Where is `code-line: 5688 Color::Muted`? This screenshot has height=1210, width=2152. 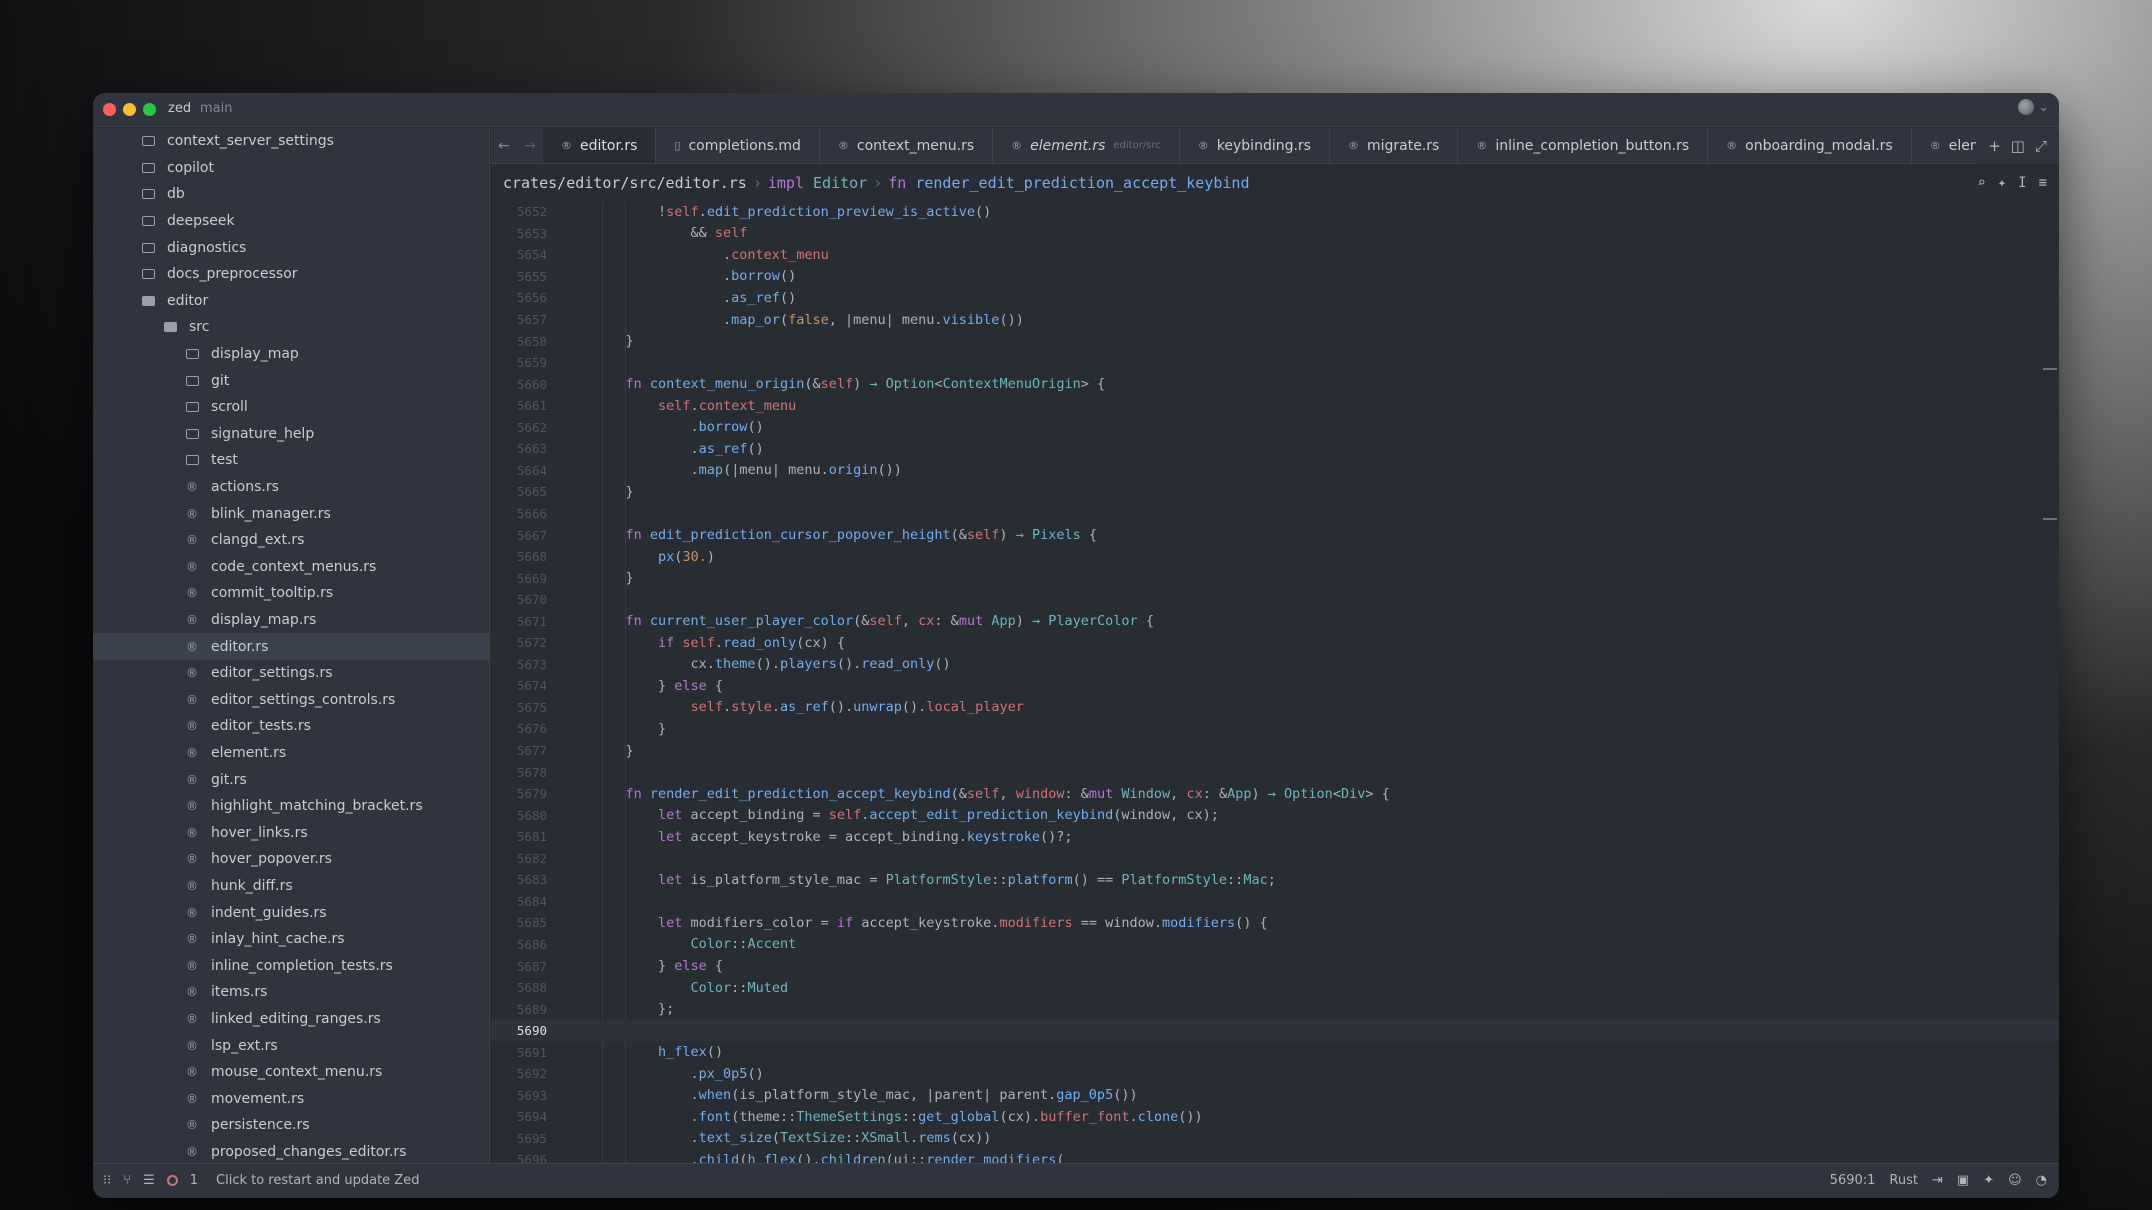 code-line: 5688 Color::Muted is located at coordinates (1275, 988).